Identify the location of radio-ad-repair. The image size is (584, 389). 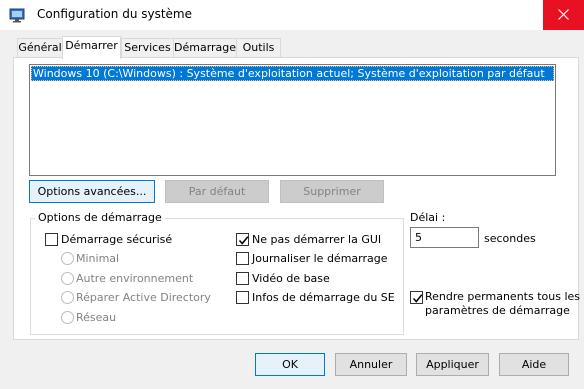
(67, 297).